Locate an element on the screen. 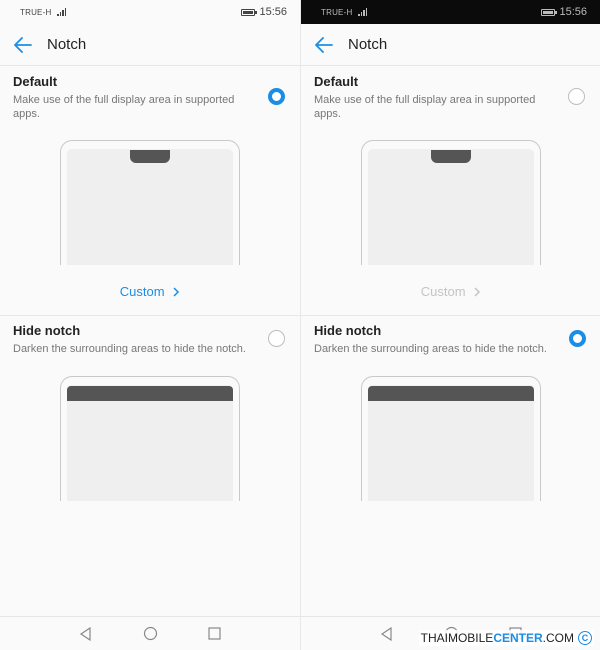 The width and height of the screenshot is (600, 650). square-recent-icon is located at coordinates (214, 634).